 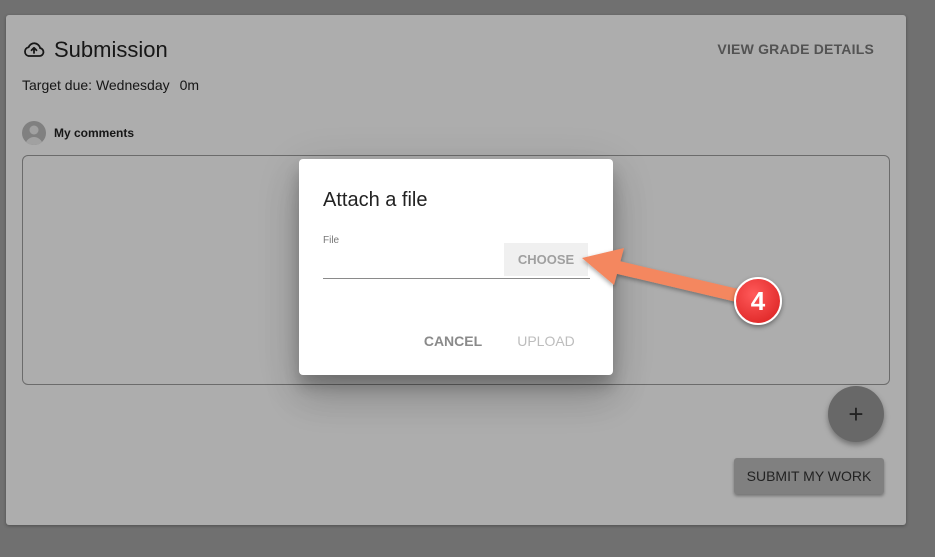 I want to click on file-input, so click(x=413, y=264).